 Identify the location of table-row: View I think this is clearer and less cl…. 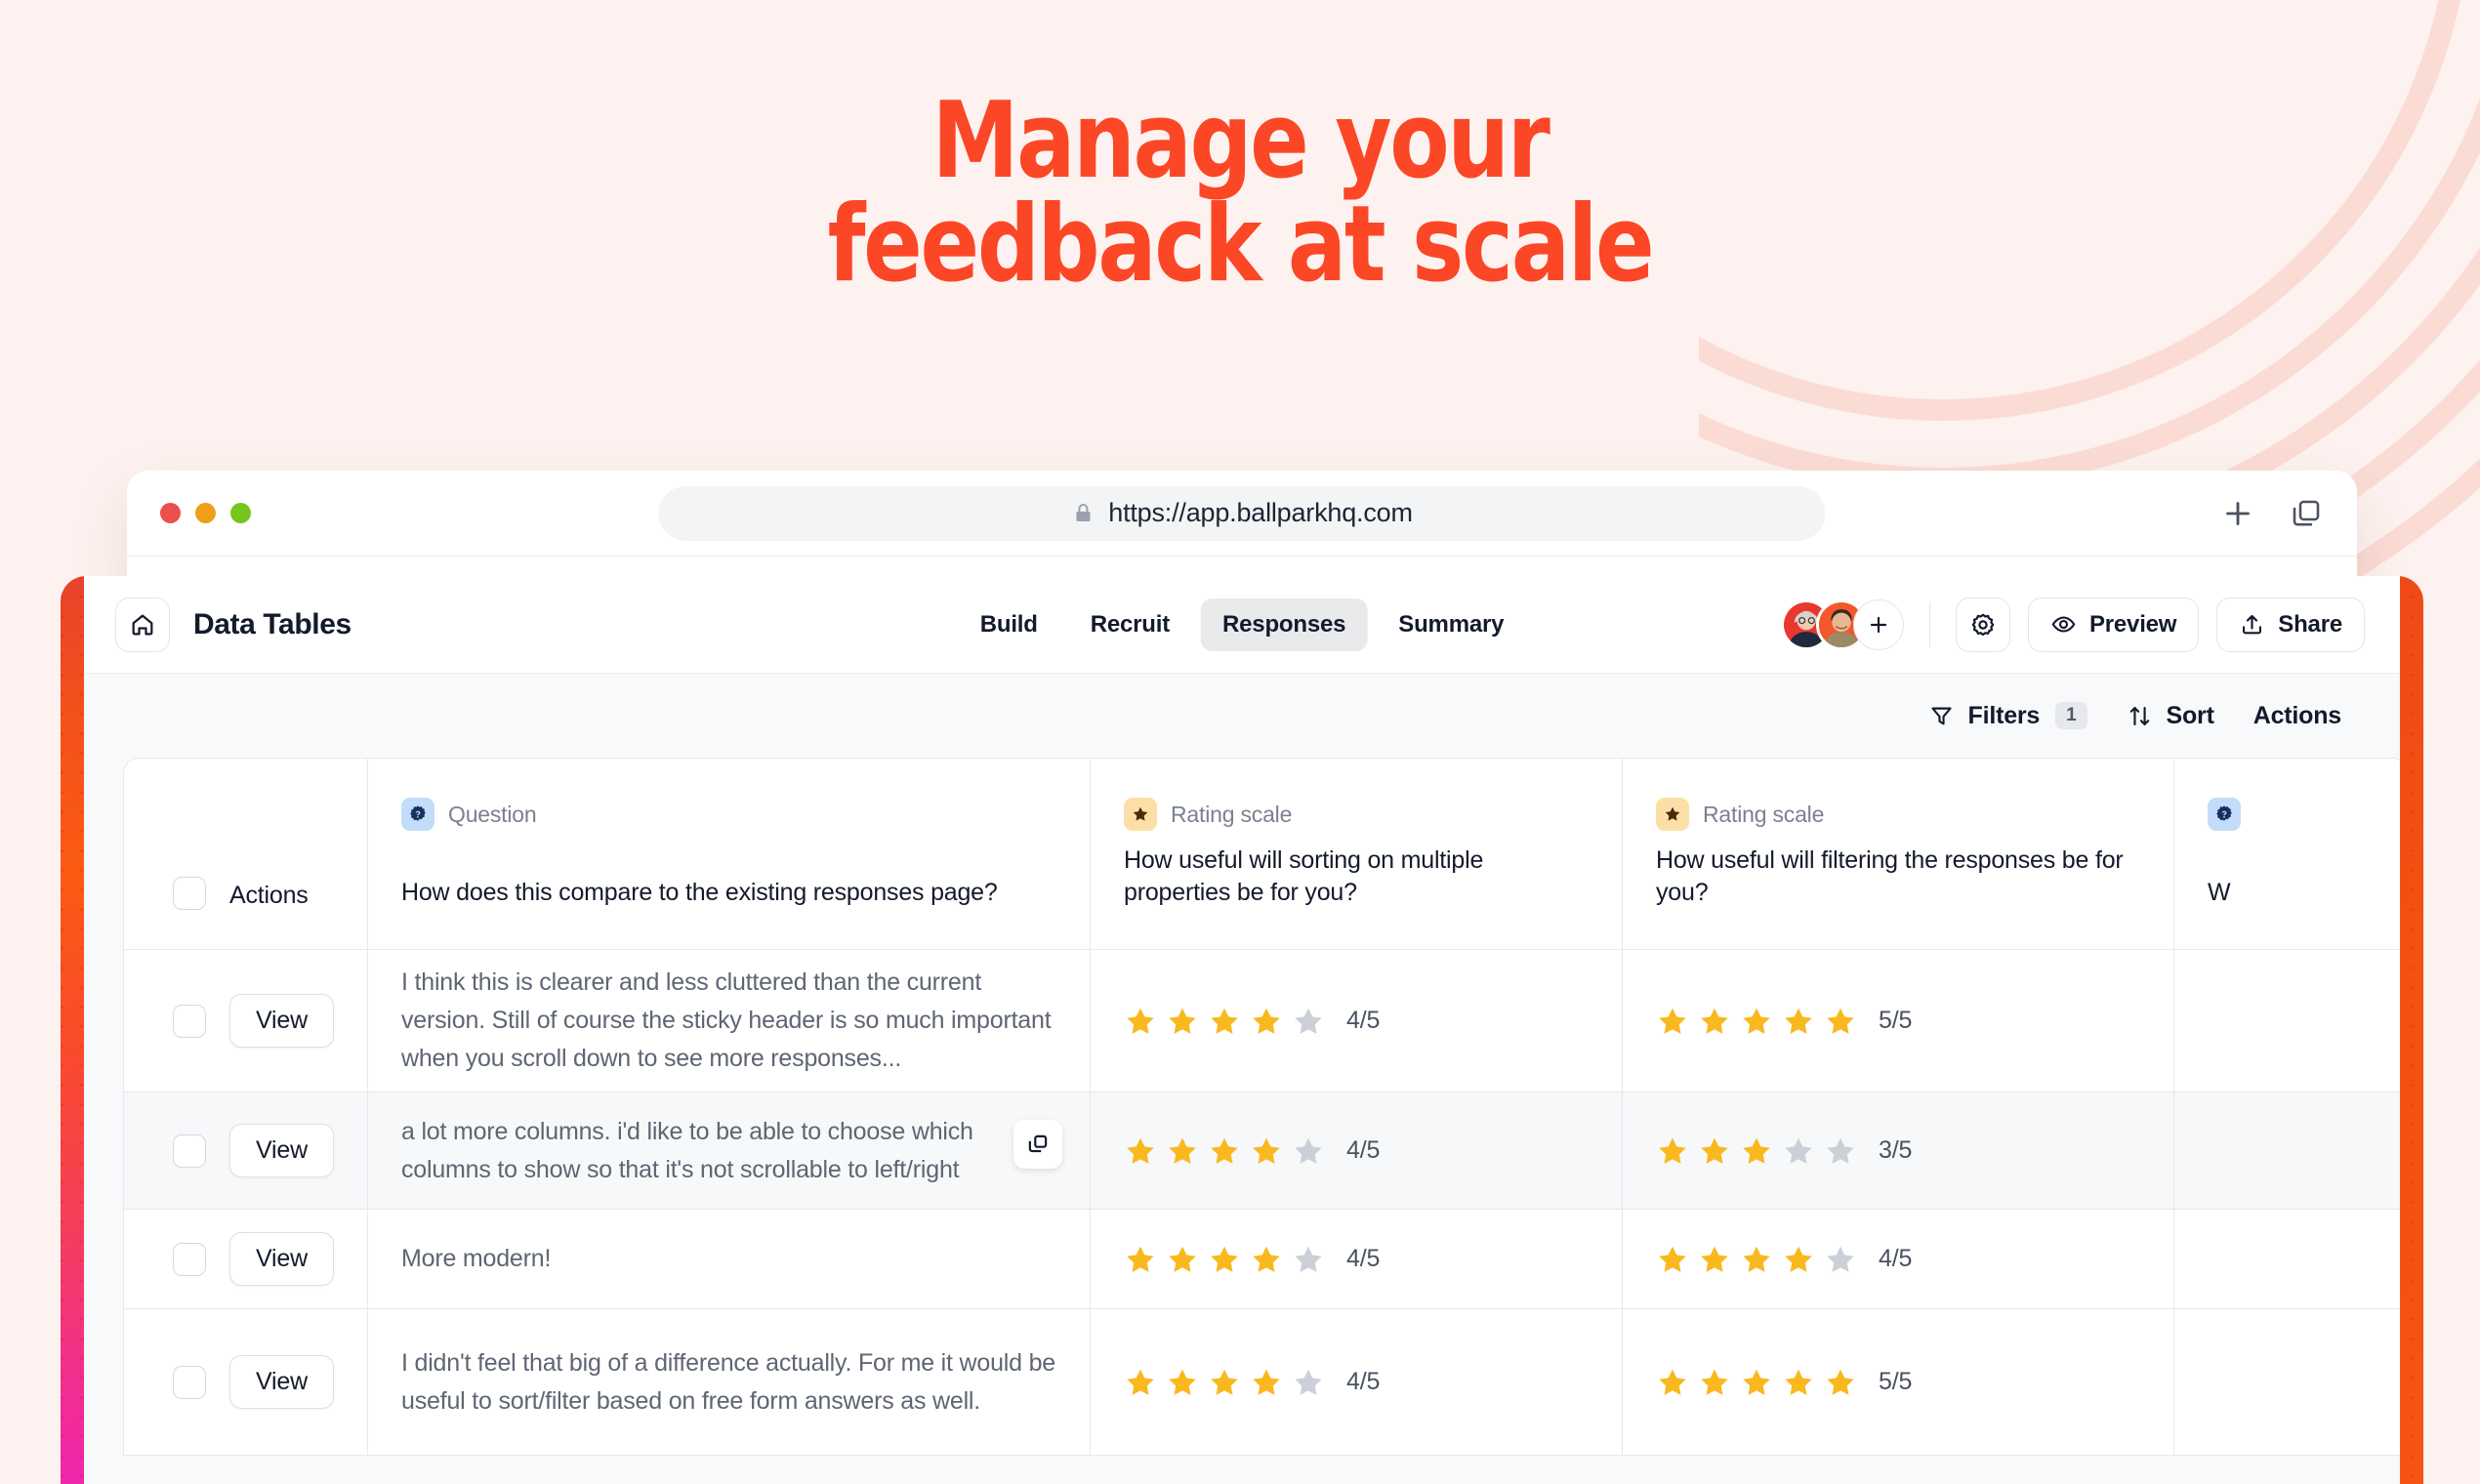
(1262, 1021).